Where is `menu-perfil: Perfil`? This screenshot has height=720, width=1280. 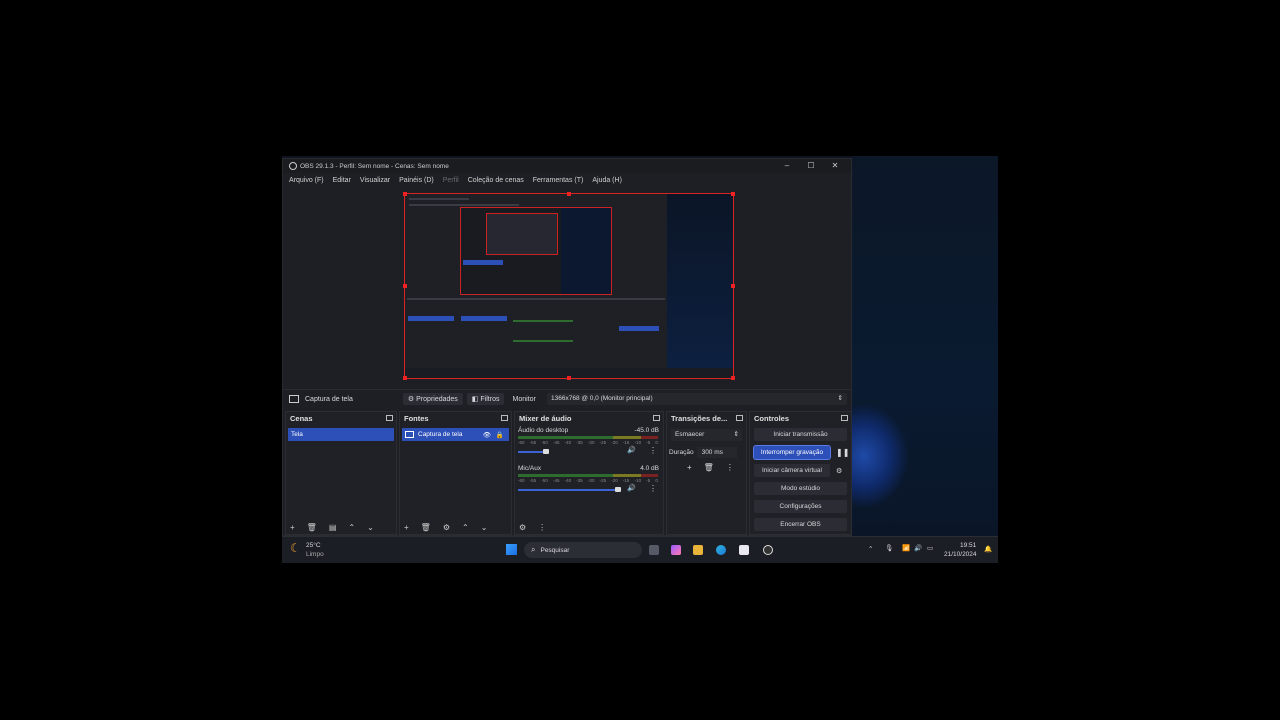 menu-perfil: Perfil is located at coordinates (451, 180).